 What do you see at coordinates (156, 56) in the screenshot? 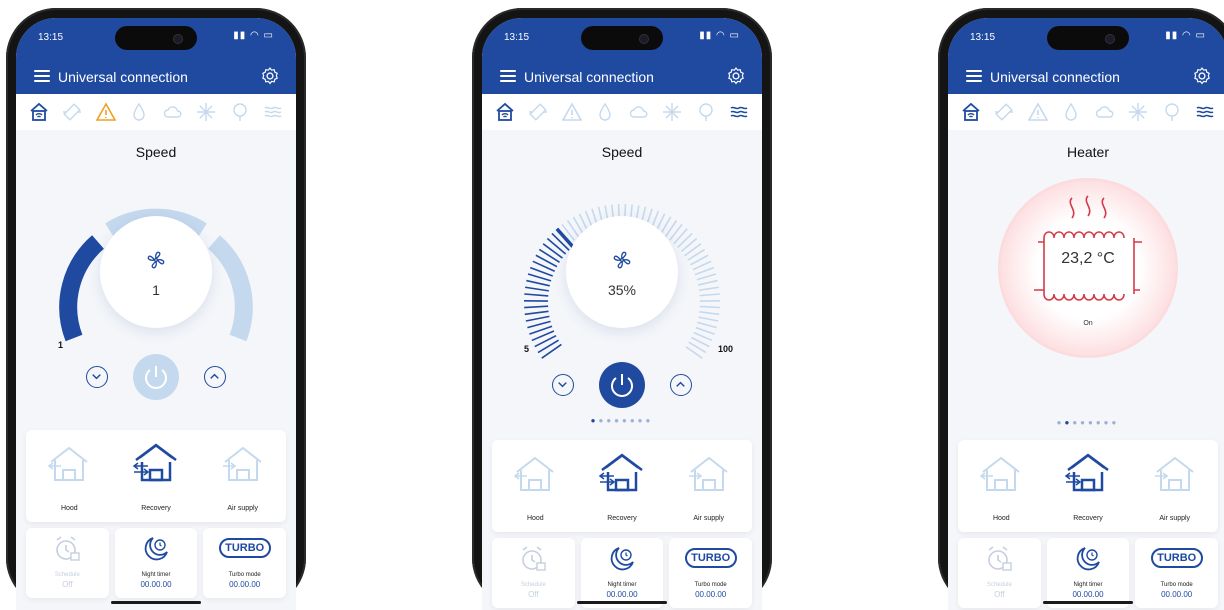
I see `app-bar: 13:15 ▮▮ ◠ ▭ Universal connection` at bounding box center [156, 56].